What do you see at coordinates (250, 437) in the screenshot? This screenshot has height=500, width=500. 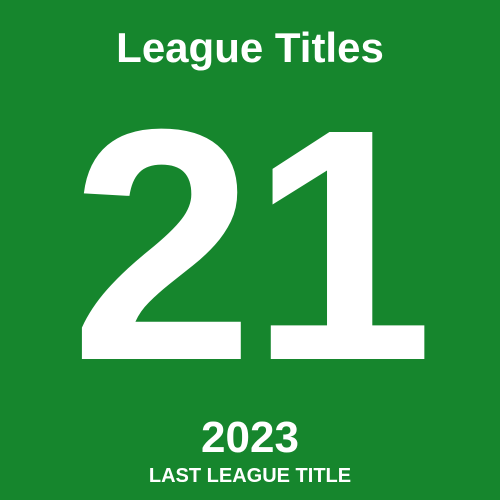 I see `last-title-year: 2023` at bounding box center [250, 437].